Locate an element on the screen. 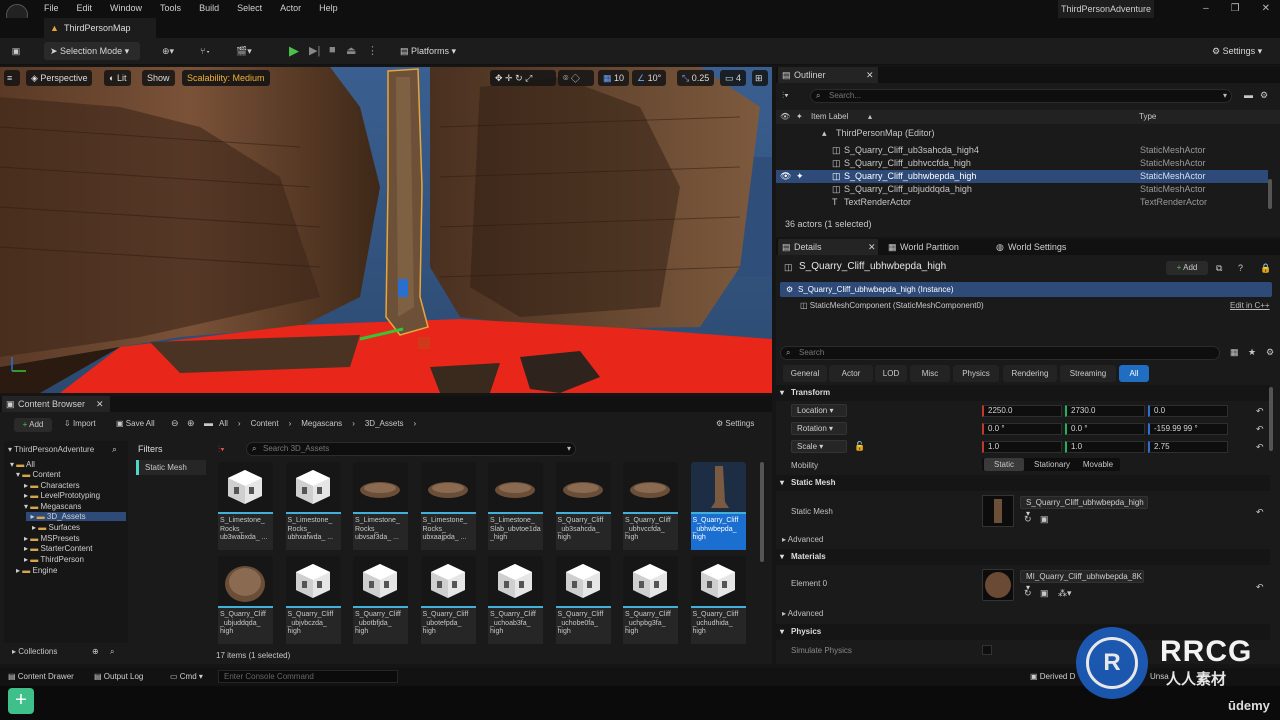 Image resolution: width=1280 pixels, height=720 pixels. tree-all: ▾ ▬ All is located at coordinates (22, 464).